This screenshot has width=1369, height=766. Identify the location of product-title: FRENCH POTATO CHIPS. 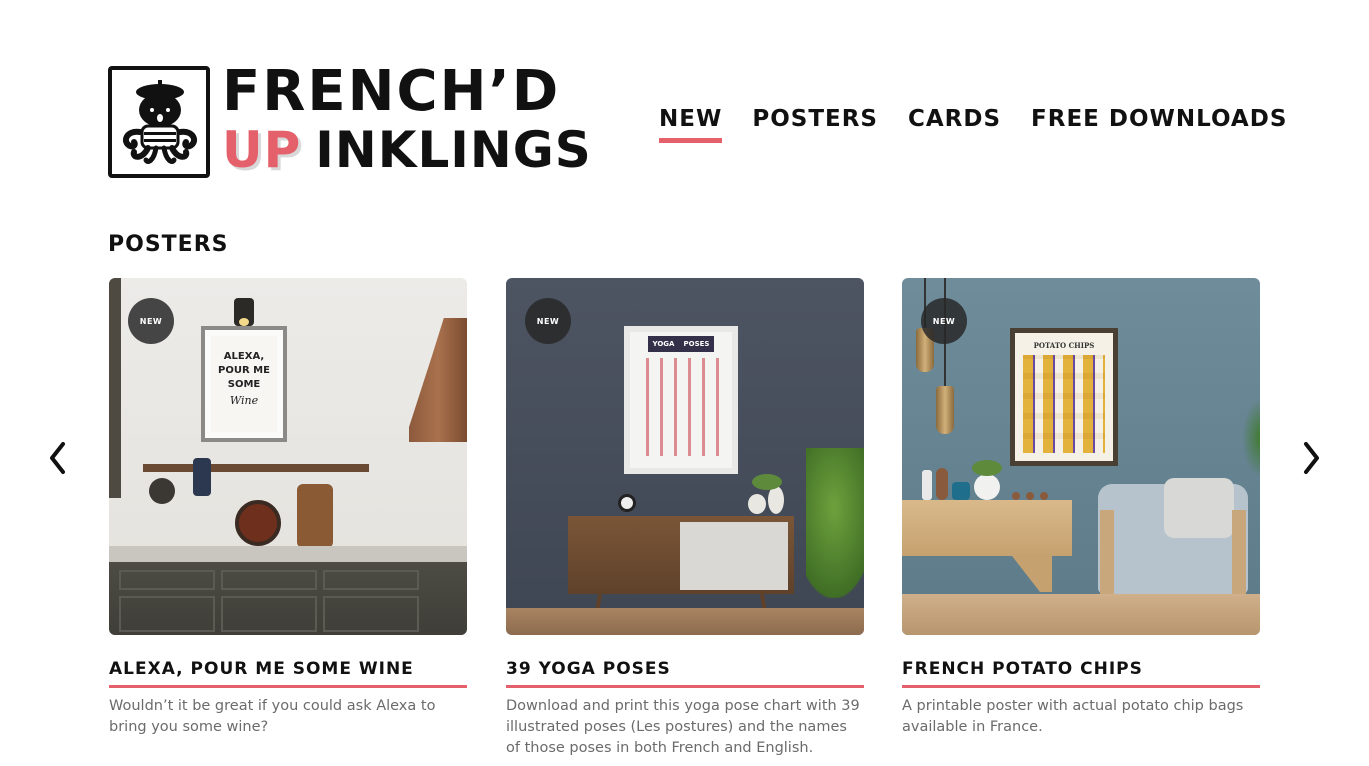
(1081, 673).